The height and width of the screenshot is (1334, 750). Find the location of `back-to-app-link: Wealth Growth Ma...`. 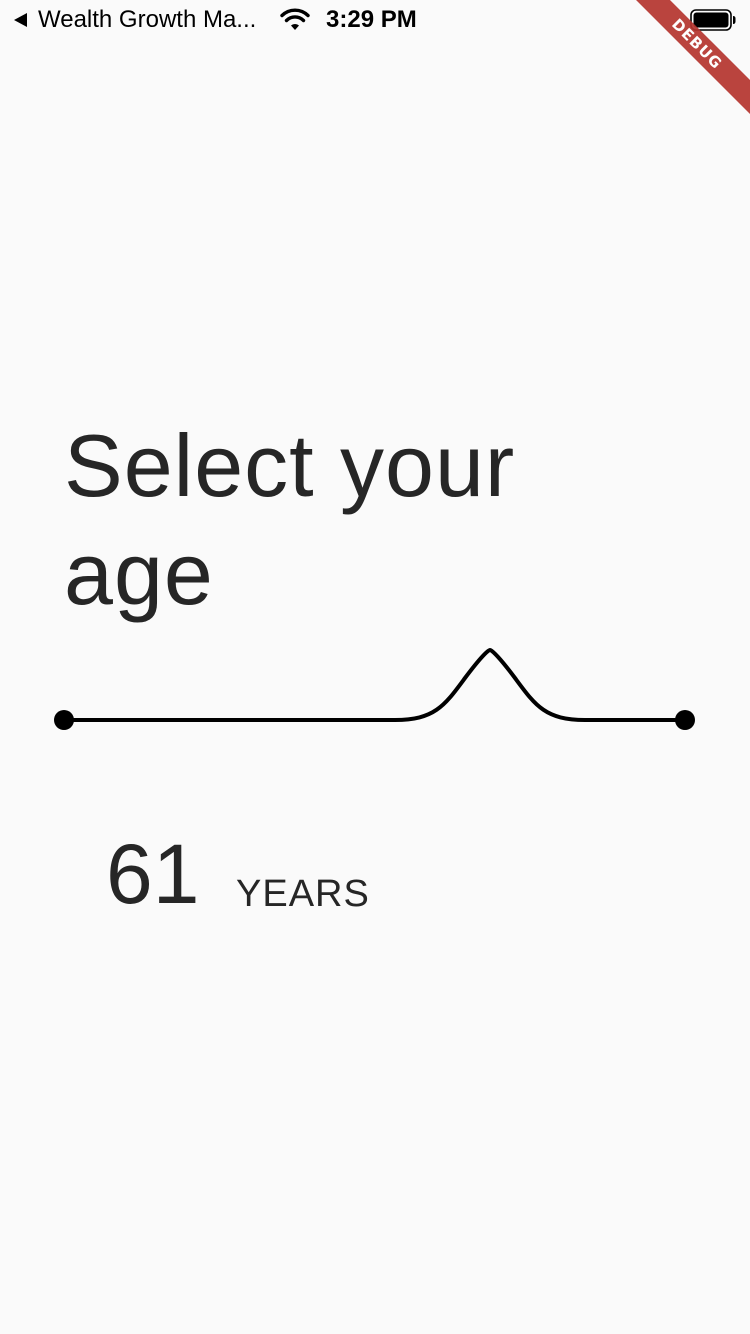

back-to-app-link: Wealth Growth Ma... is located at coordinates (147, 20).